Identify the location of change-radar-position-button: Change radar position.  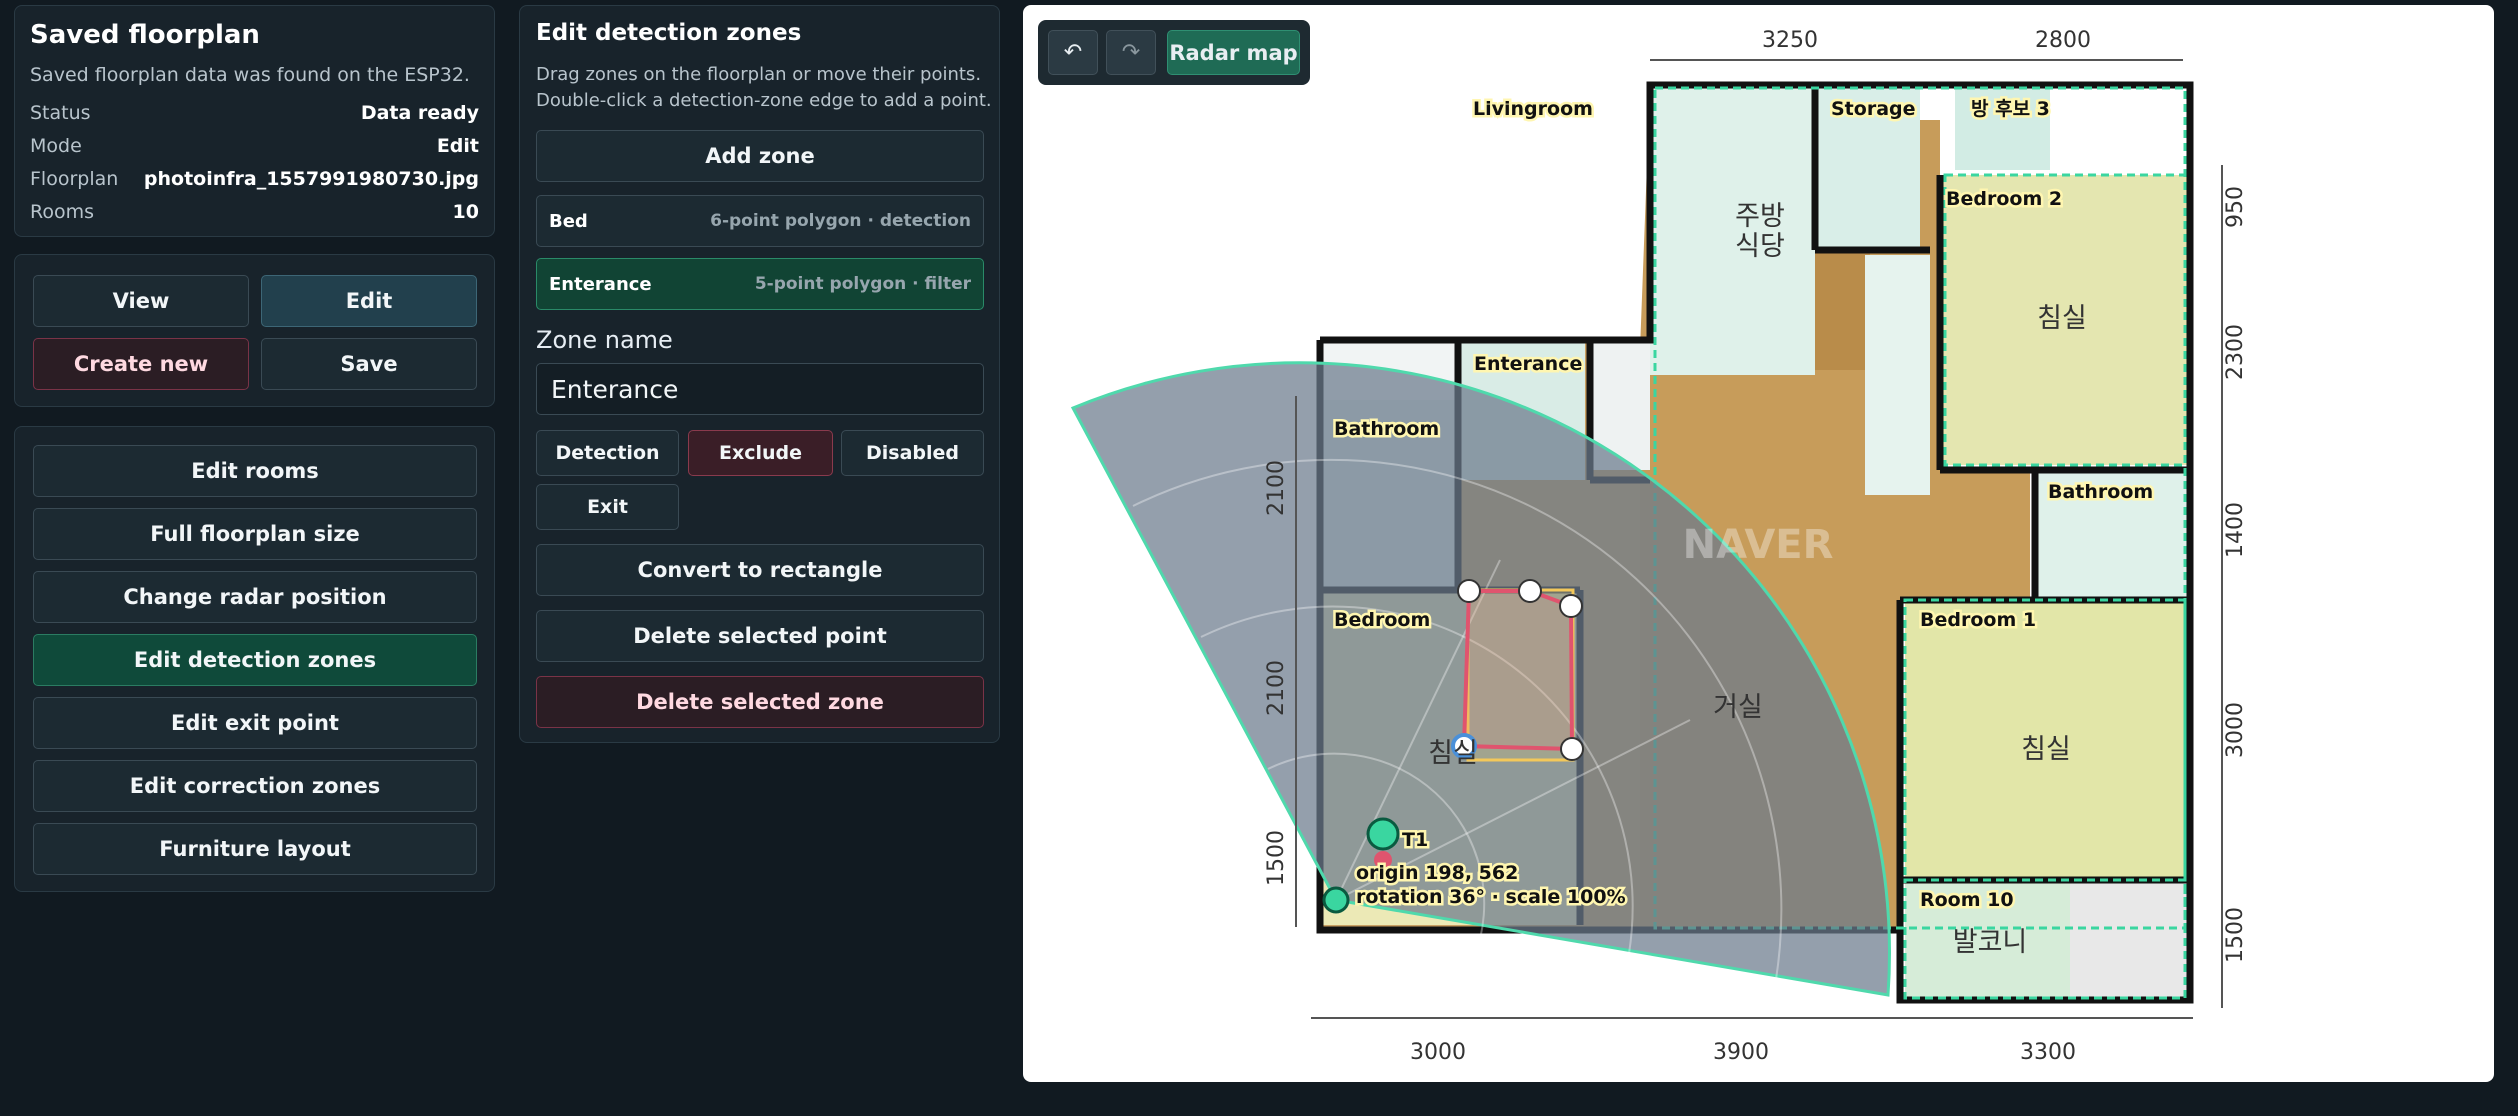
(255, 597).